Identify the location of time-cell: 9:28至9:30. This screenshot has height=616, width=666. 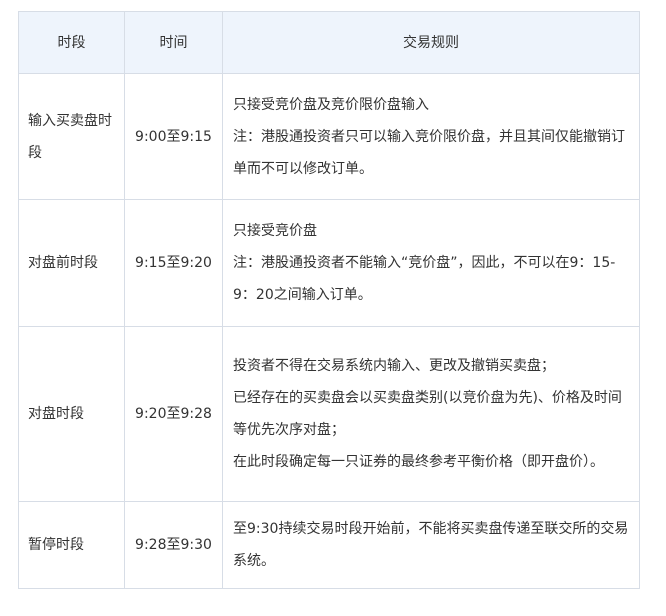
(173, 545).